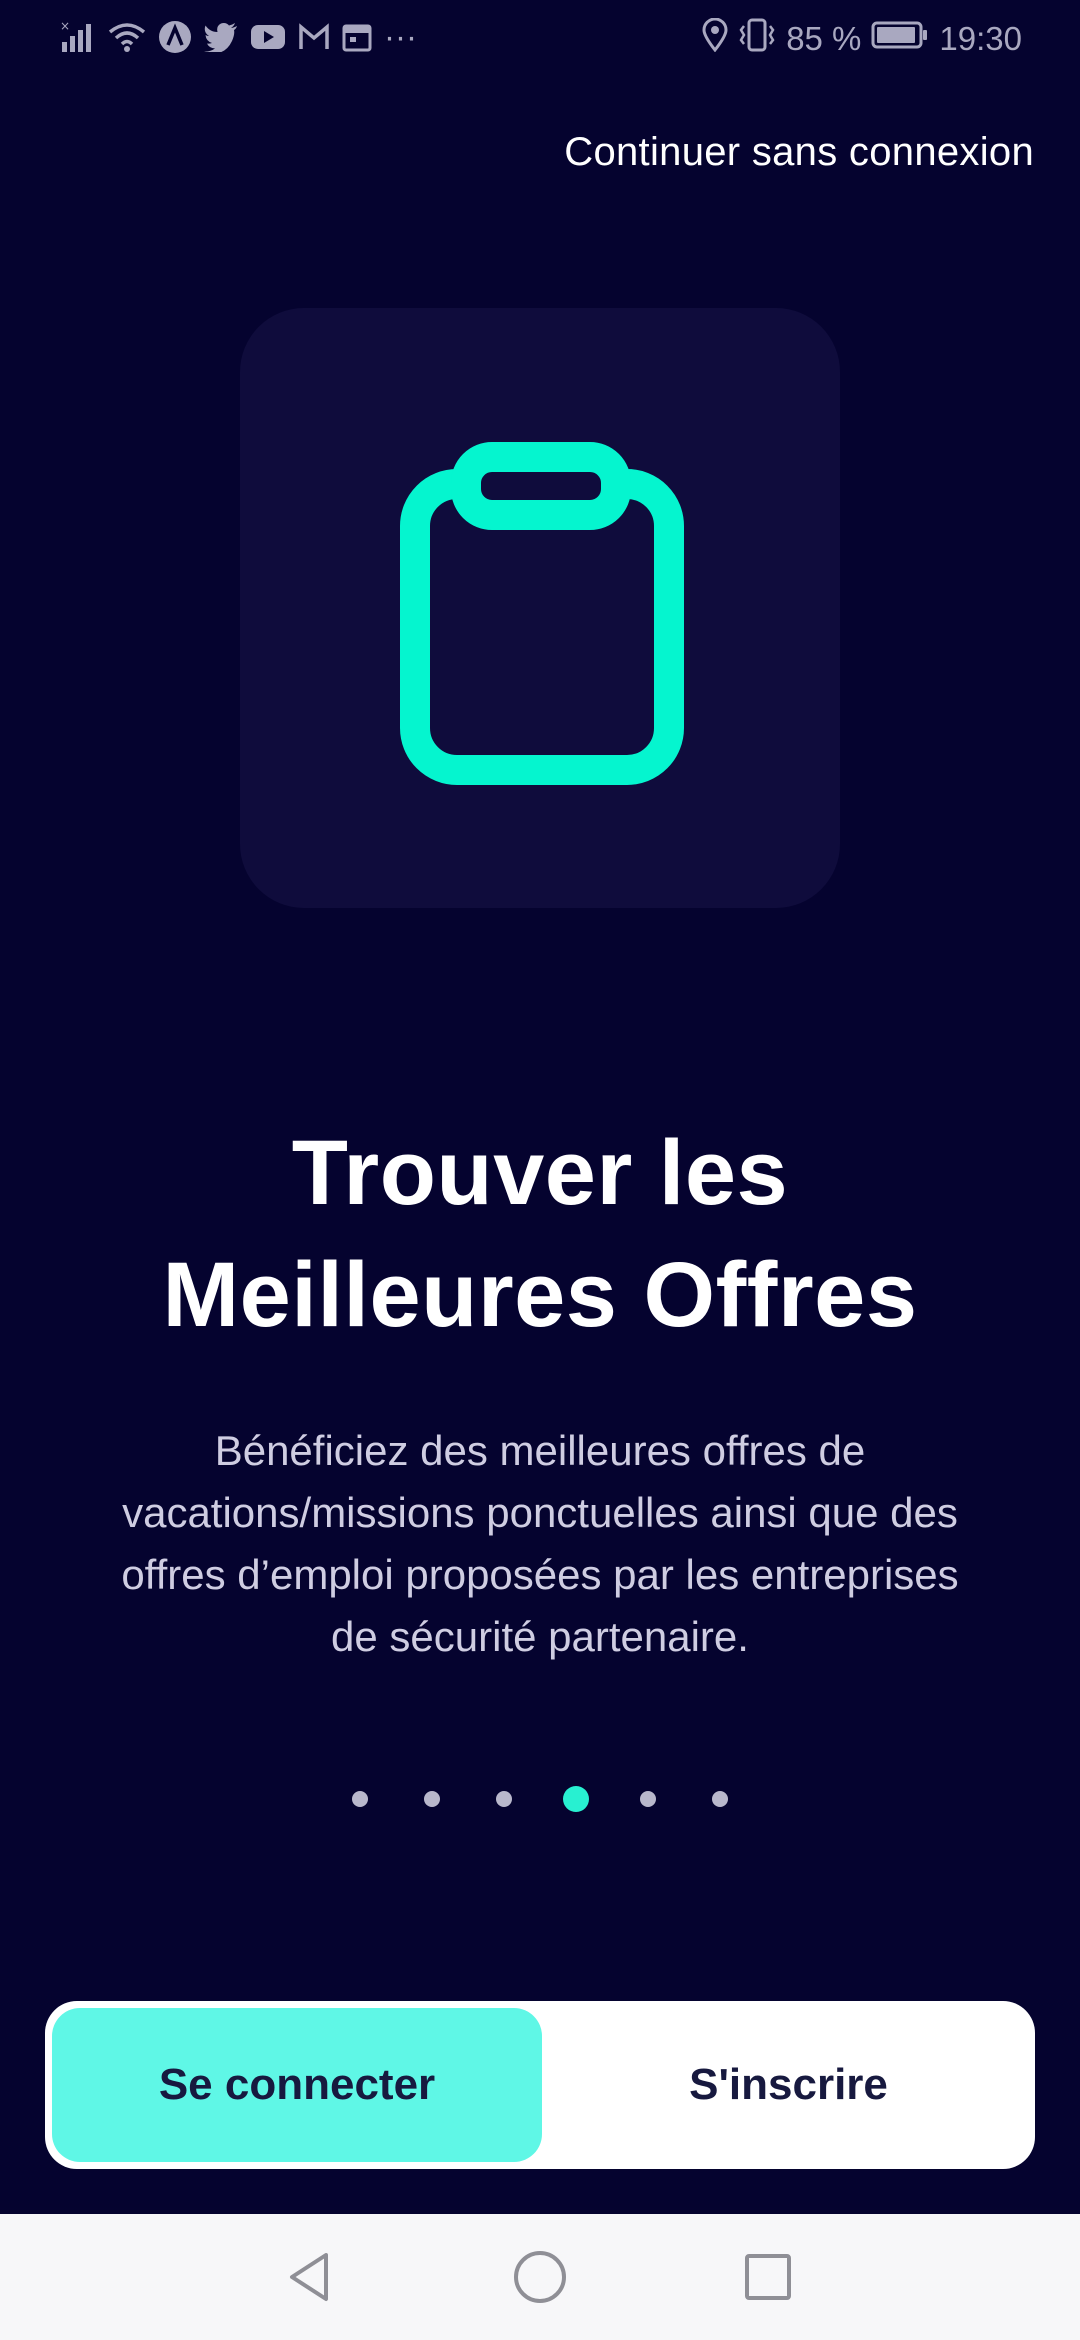  I want to click on title-line-2: Meilleures Offres, so click(540, 1295).